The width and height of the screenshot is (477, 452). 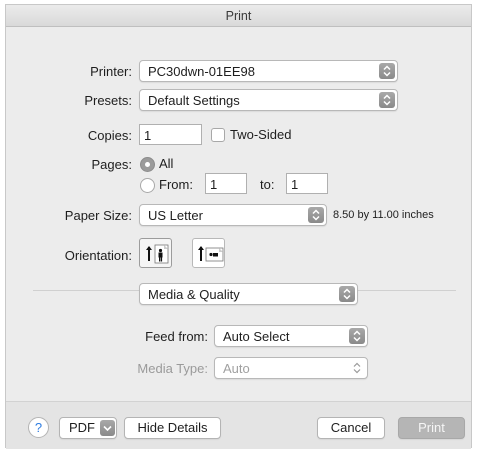 What do you see at coordinates (236, 368) in the screenshot?
I see `media-type-value: Auto` at bounding box center [236, 368].